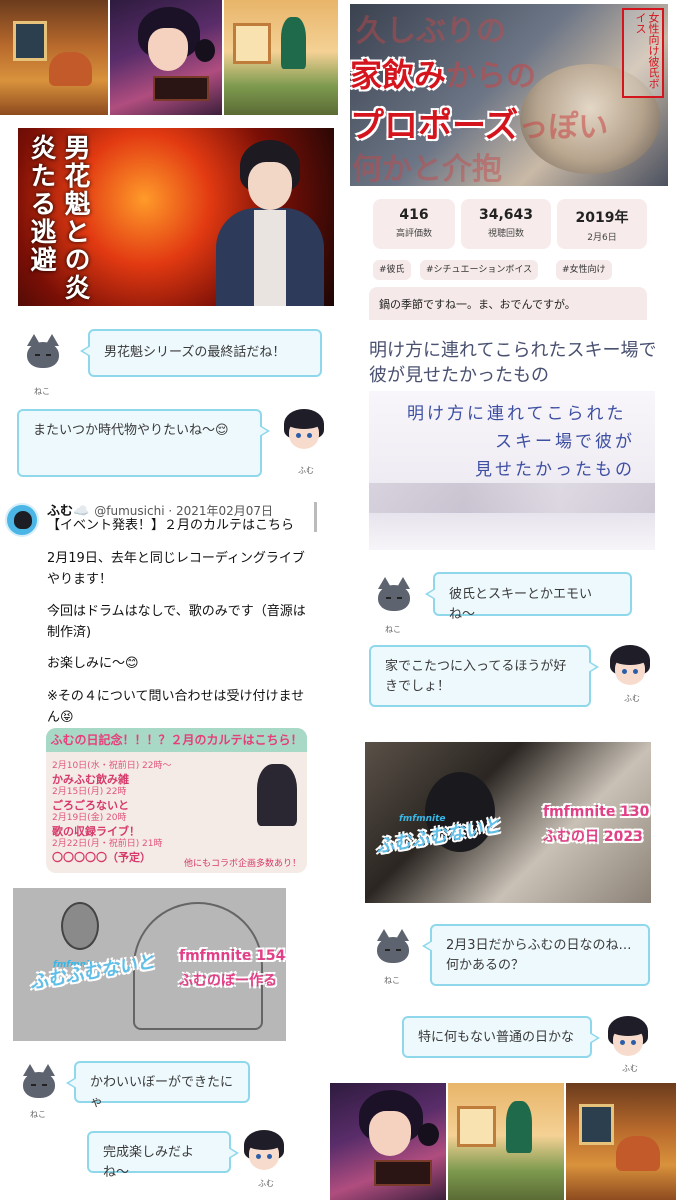 This screenshot has width=676, height=1200. I want to click on tweet-body-1: 2月19日、去年と同じレコーディングライブやります！, so click(176, 569).